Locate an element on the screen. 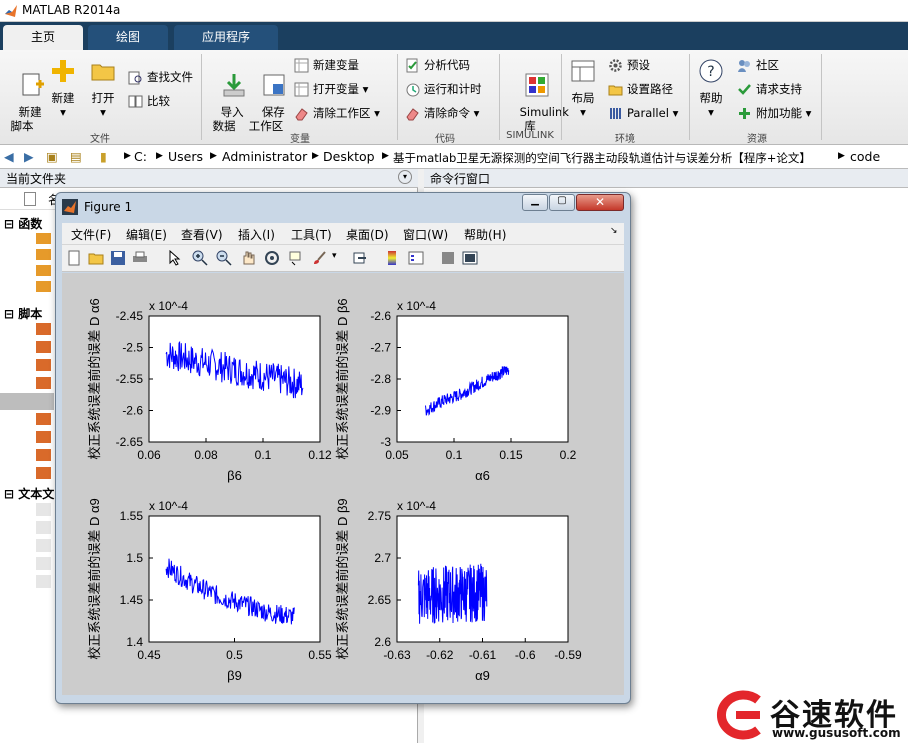  new-variable-button: 新建变量 is located at coordinates (326, 65).